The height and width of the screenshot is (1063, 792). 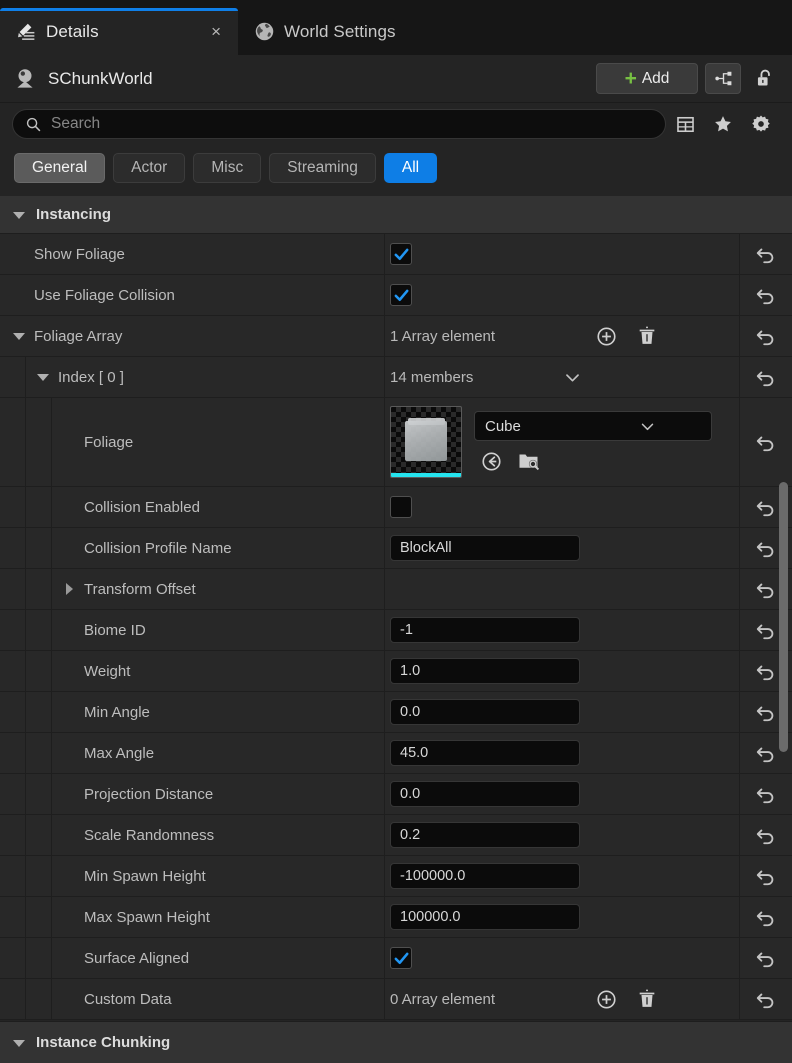 I want to click on property-label: Index [ 0 ], so click(x=91, y=377).